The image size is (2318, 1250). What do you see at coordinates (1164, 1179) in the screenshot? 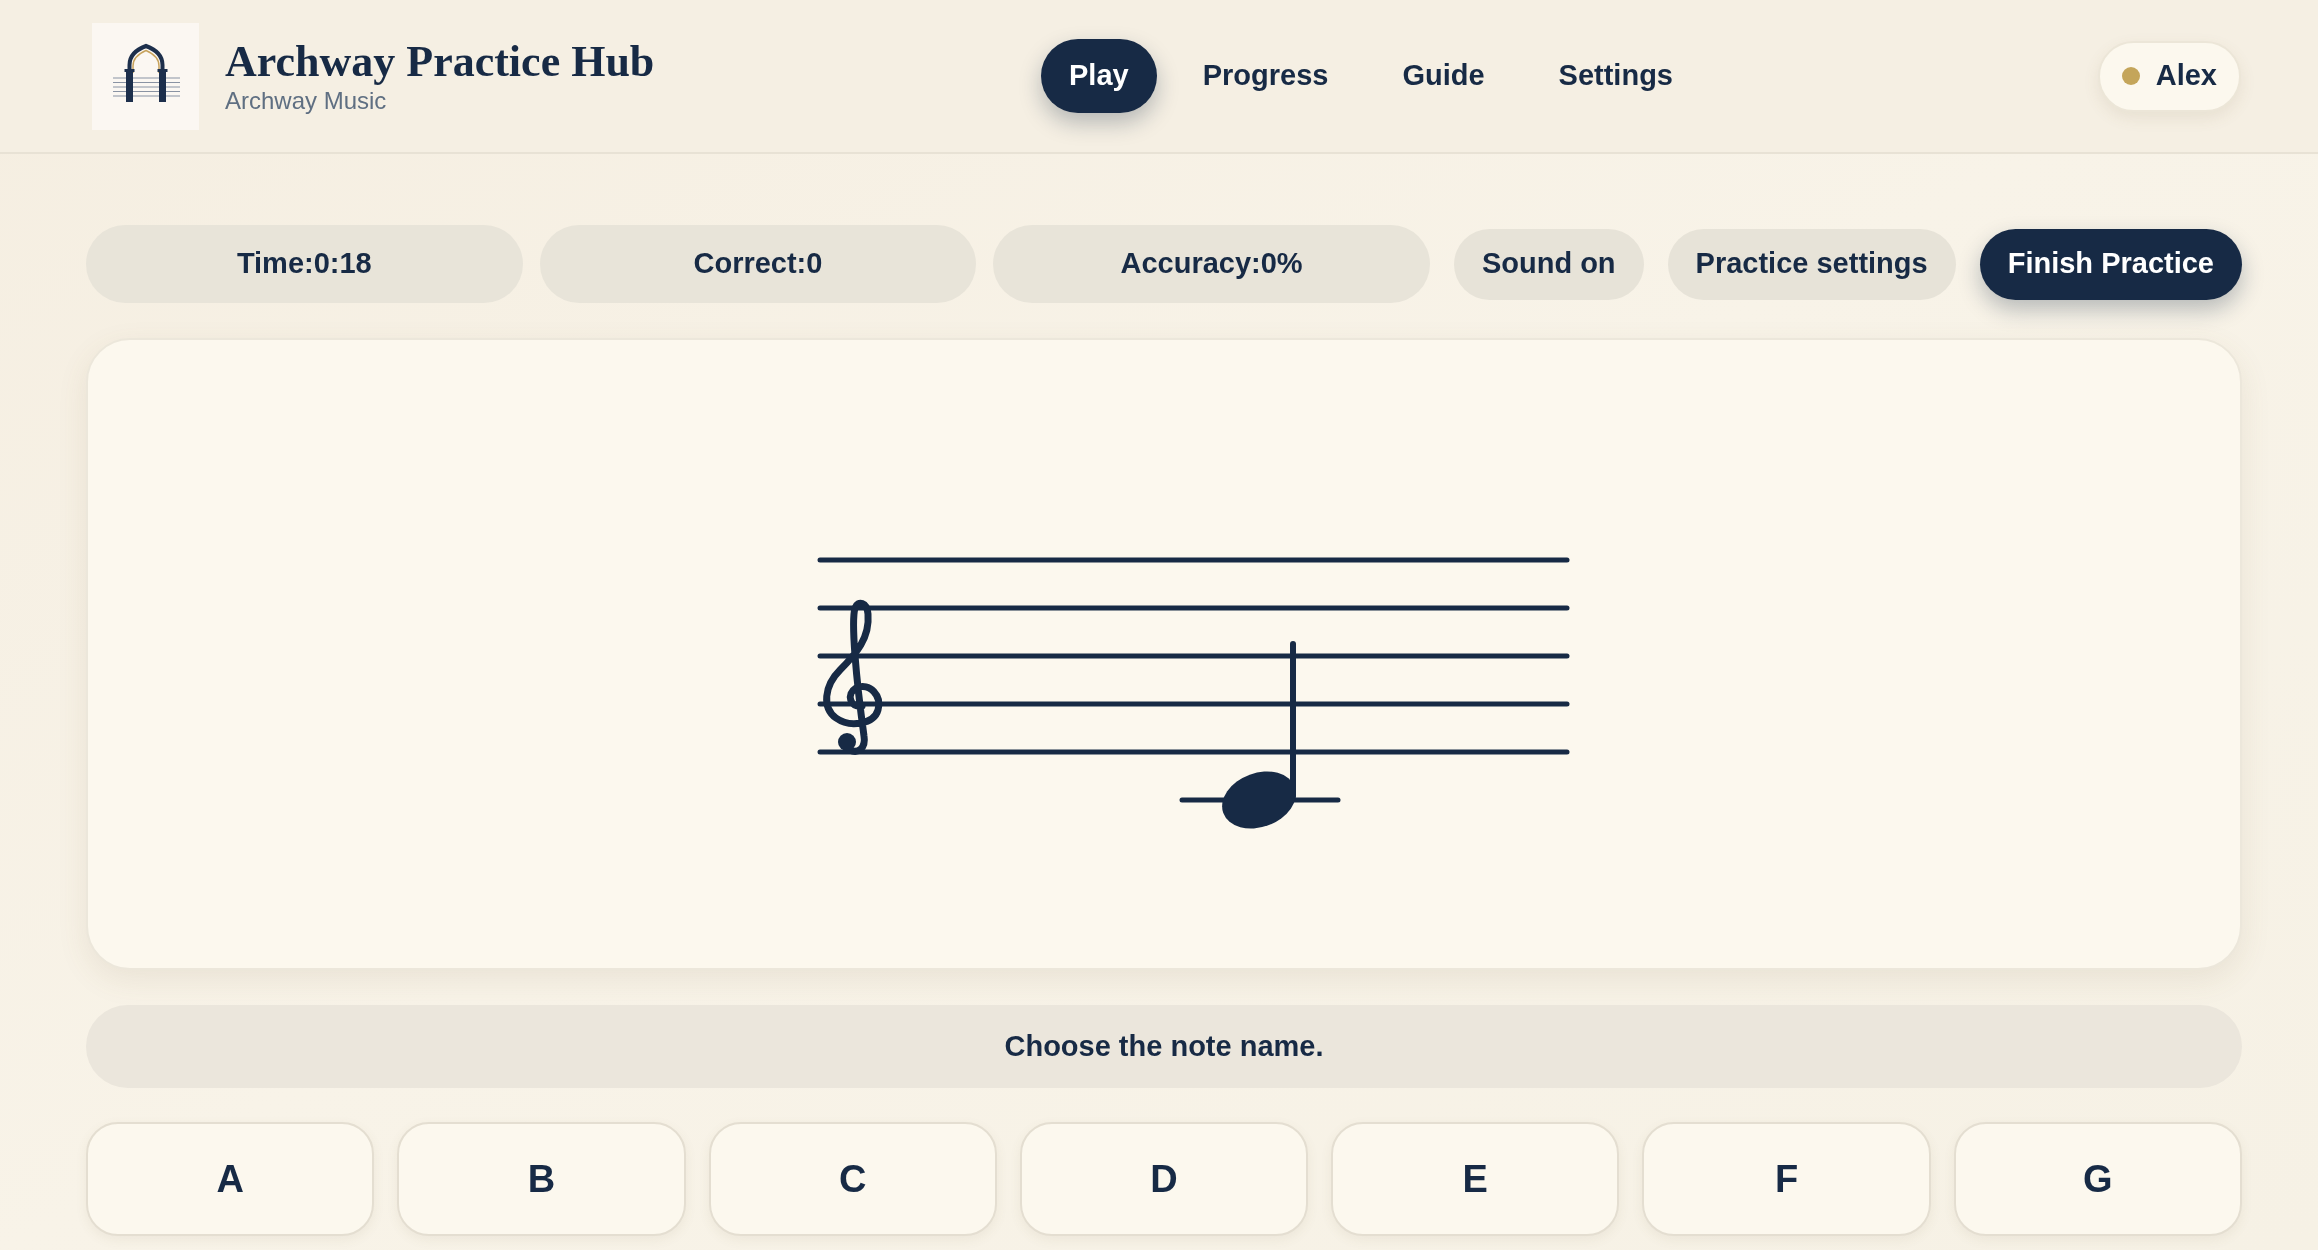
I see `answer-button: D` at bounding box center [1164, 1179].